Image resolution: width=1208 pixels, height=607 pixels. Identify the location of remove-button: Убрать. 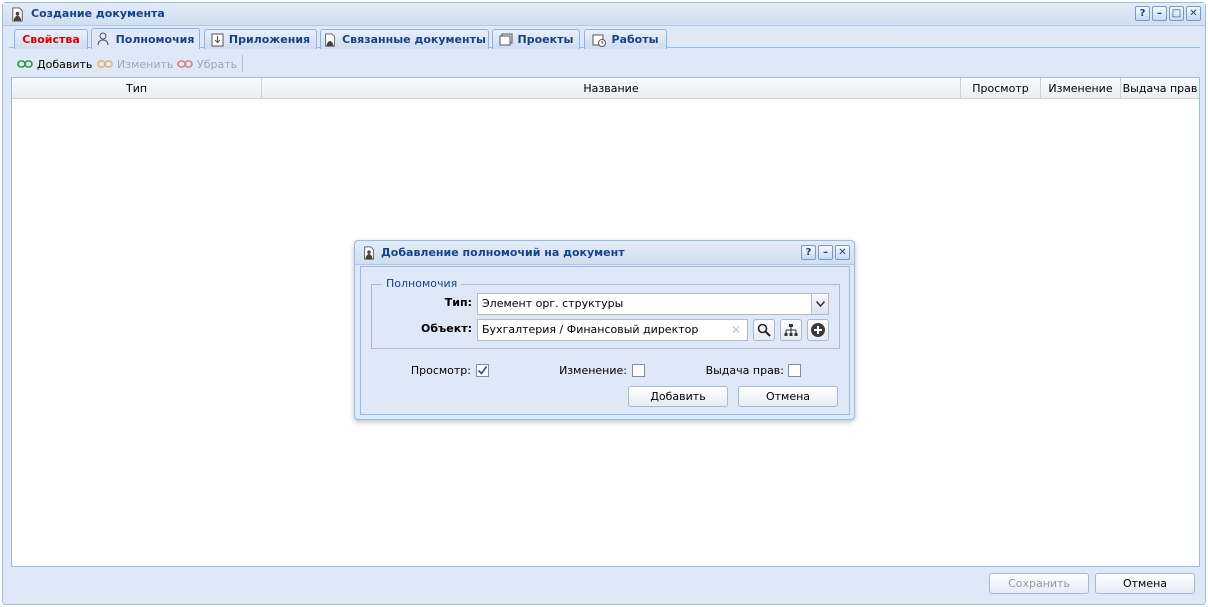
(207, 64).